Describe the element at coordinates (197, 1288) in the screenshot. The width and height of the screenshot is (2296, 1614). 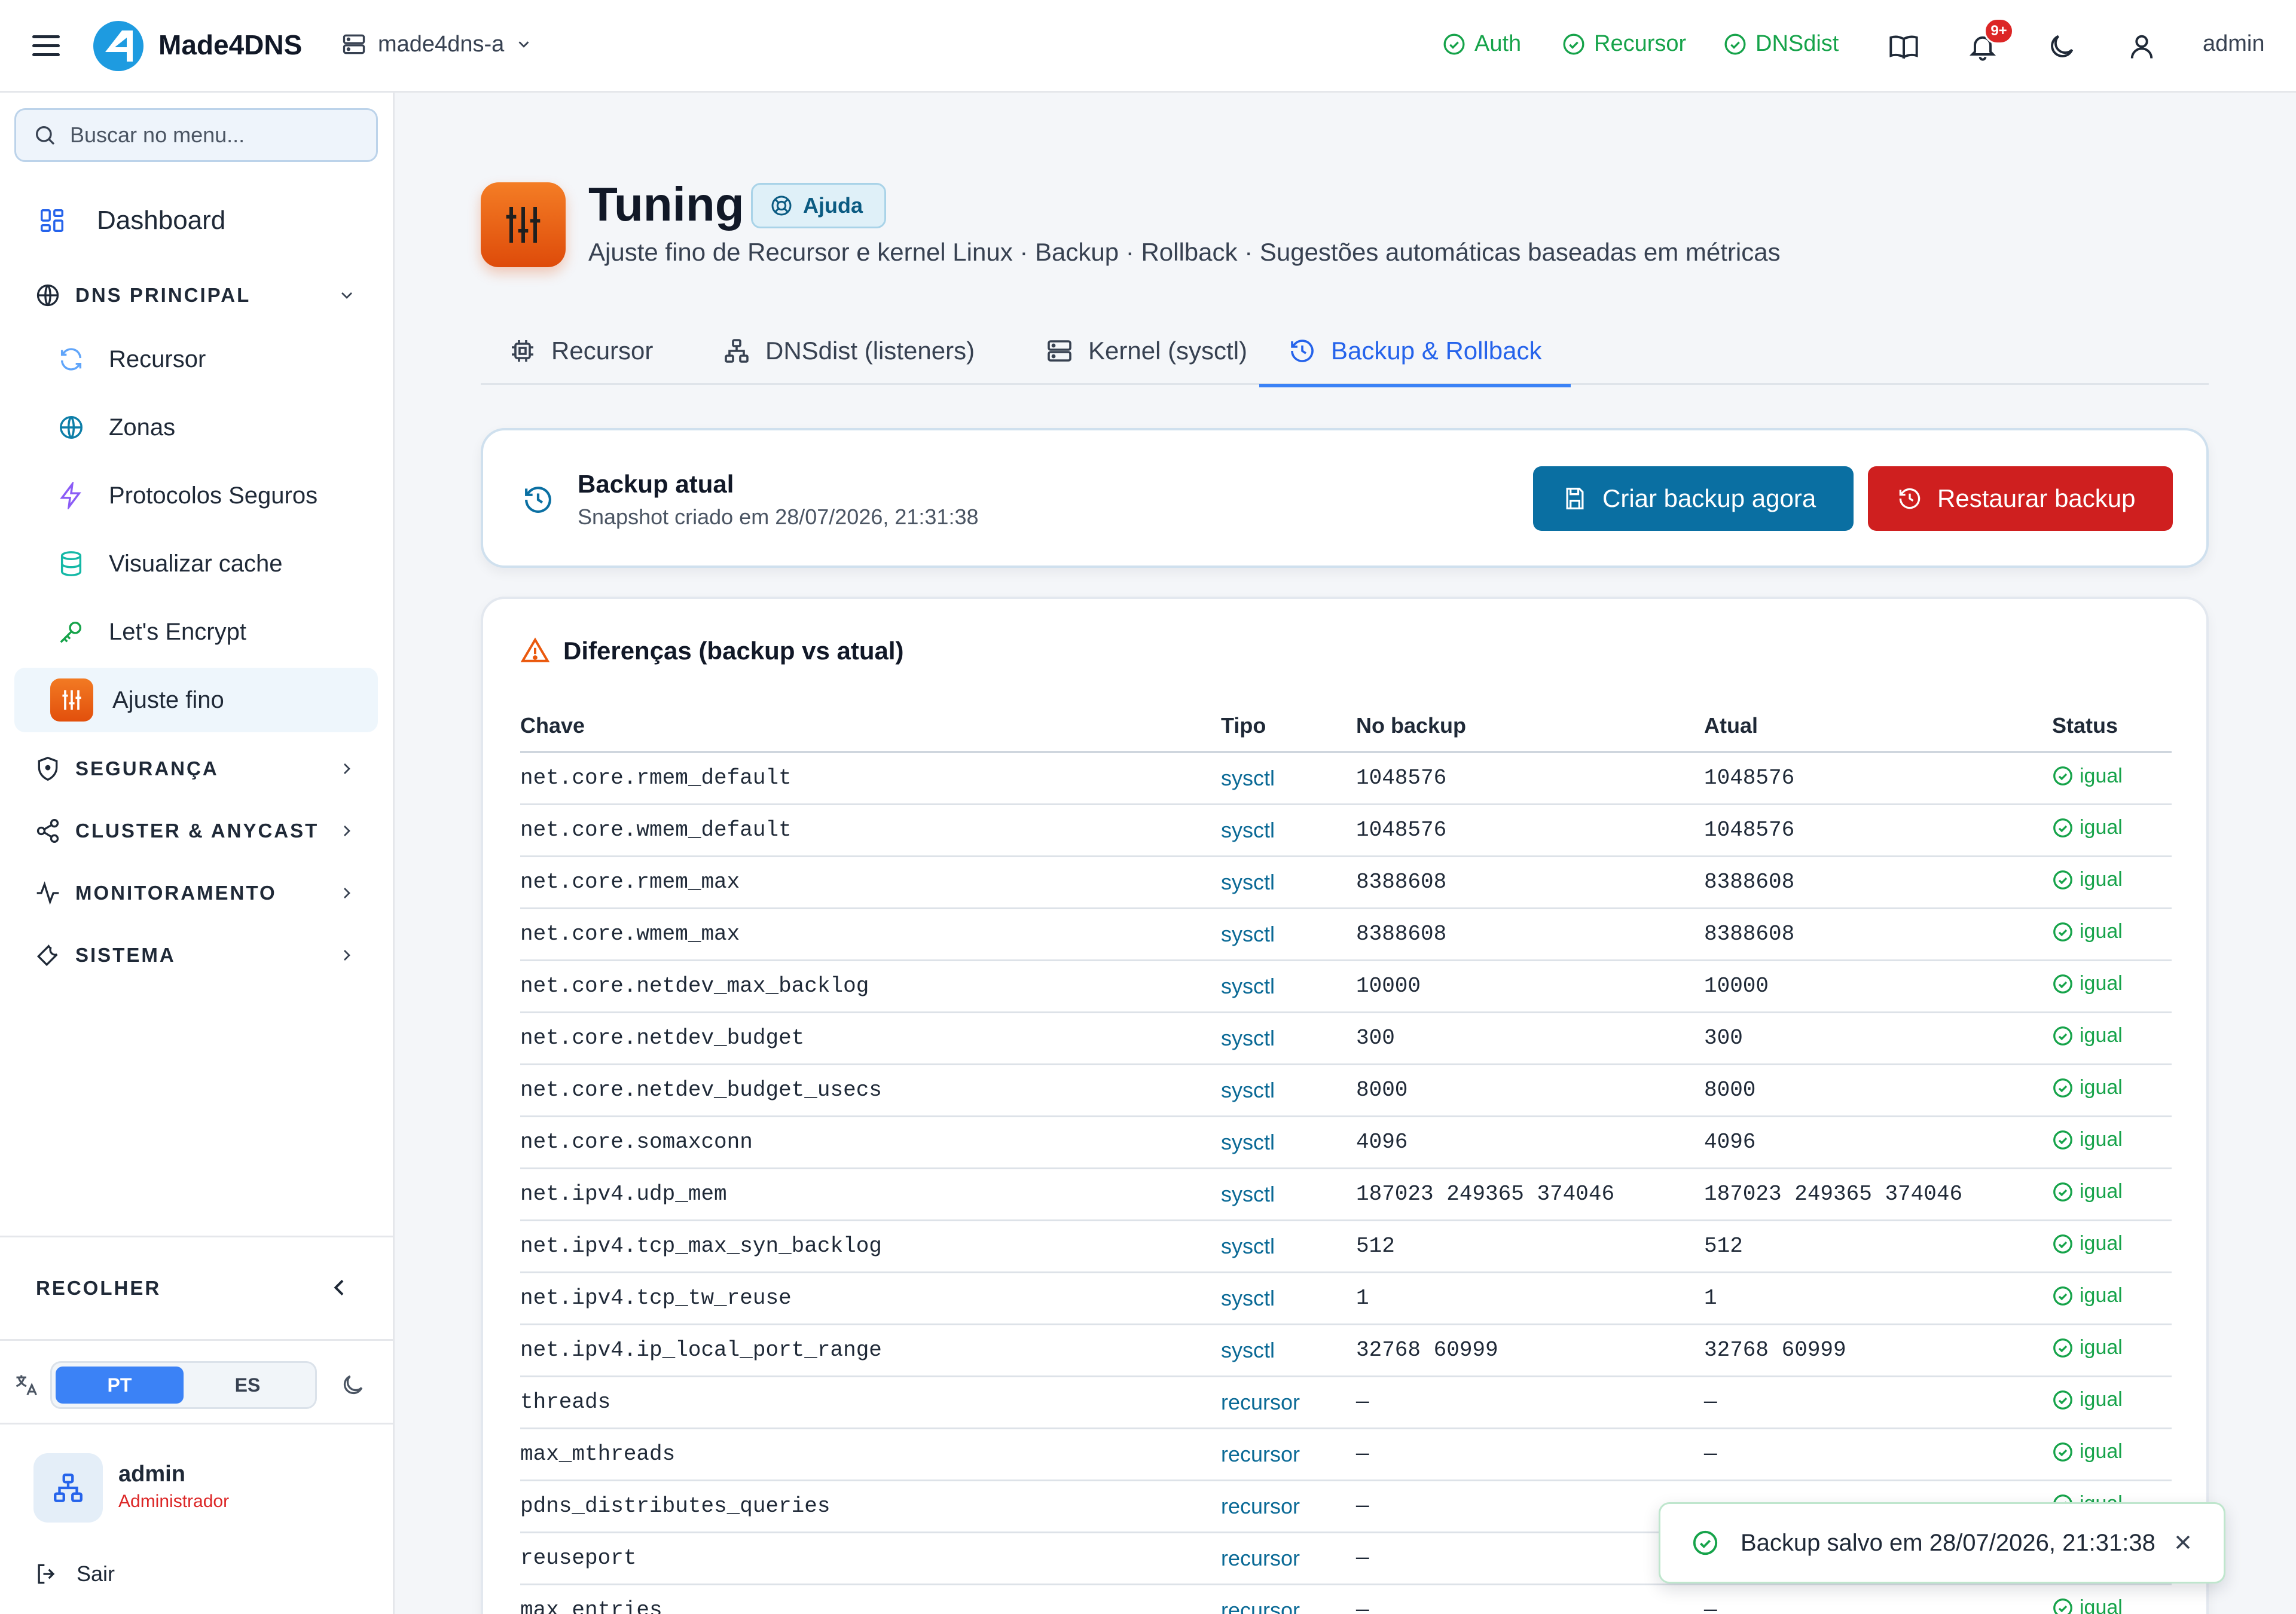
I see `sidebar-collapse-bar: RECOLHER` at that location.